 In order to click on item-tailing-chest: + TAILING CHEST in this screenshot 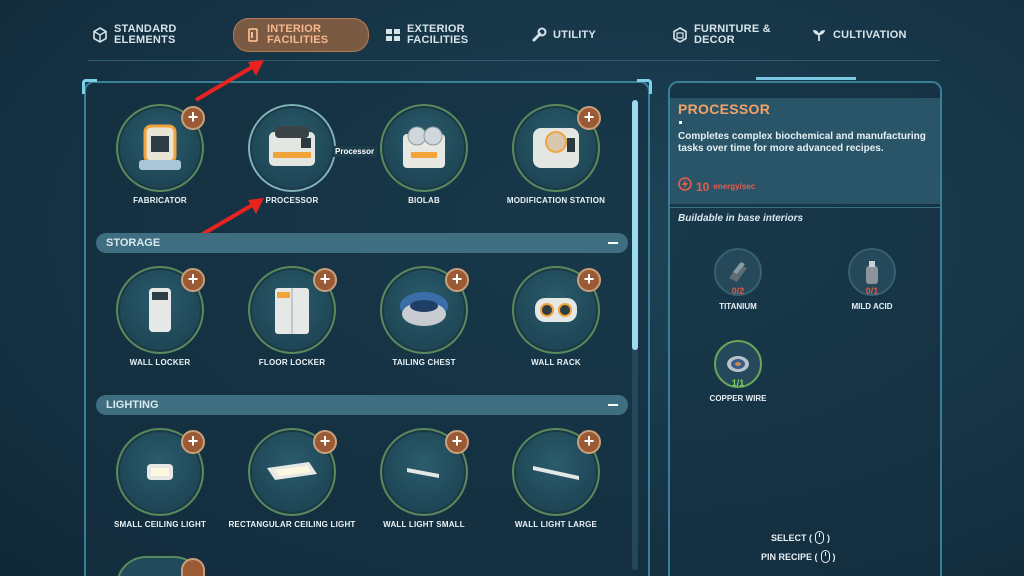, I will do `click(424, 326)`.